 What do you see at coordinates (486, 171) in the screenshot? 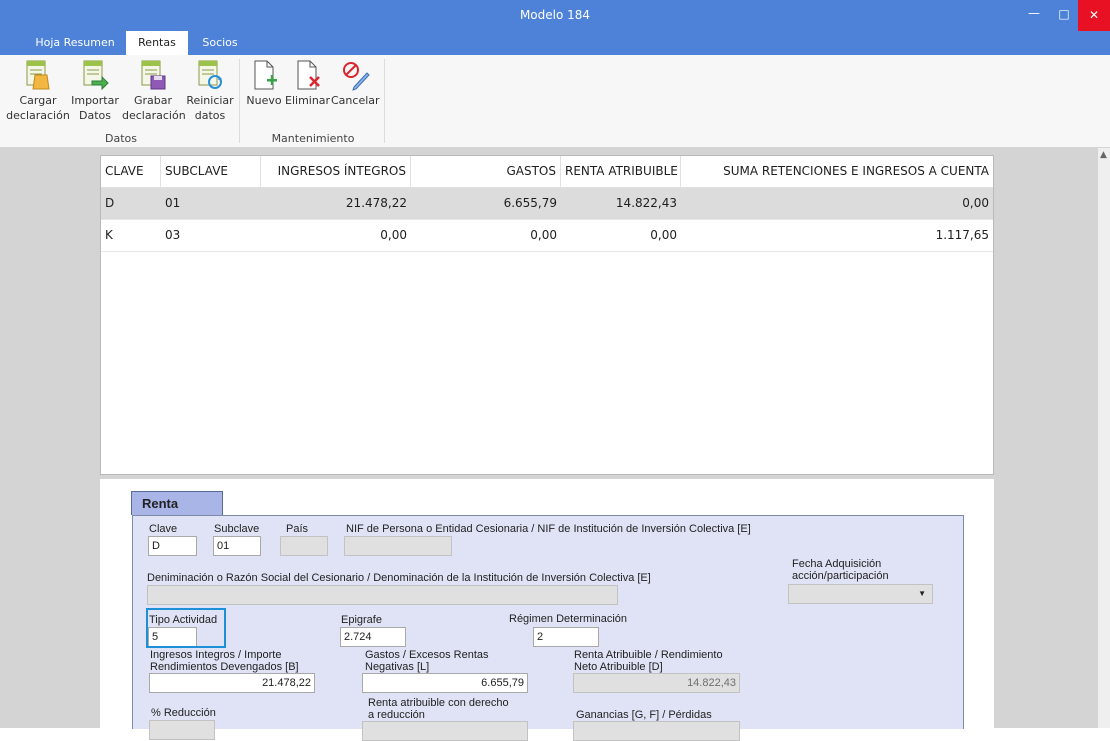
I see `header-gastos: GASTOS` at bounding box center [486, 171].